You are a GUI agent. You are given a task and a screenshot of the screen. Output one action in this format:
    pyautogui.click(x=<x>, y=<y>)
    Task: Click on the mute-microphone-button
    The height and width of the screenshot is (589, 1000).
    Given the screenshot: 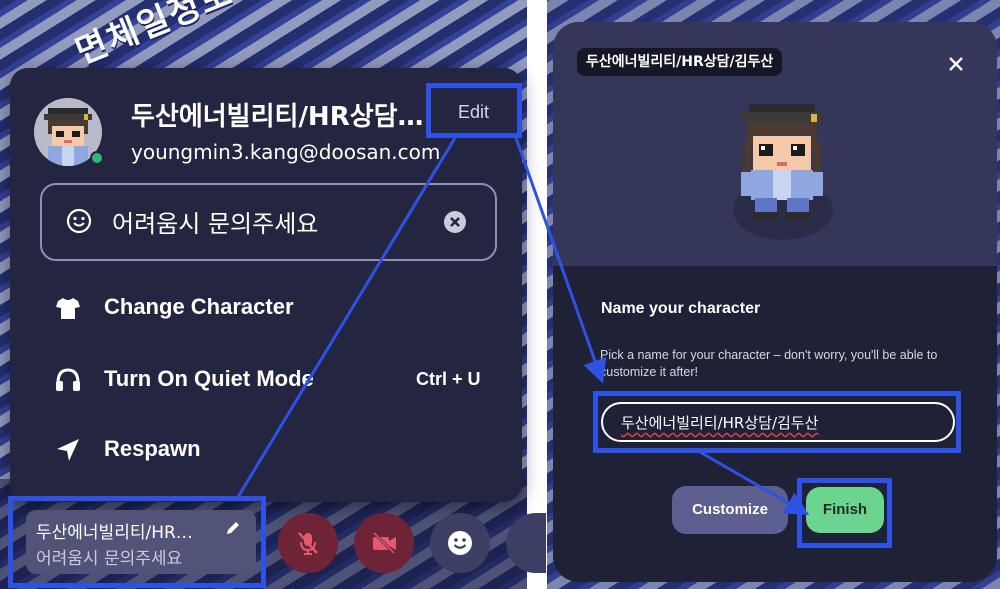 What is the action you would take?
    pyautogui.click(x=308, y=543)
    